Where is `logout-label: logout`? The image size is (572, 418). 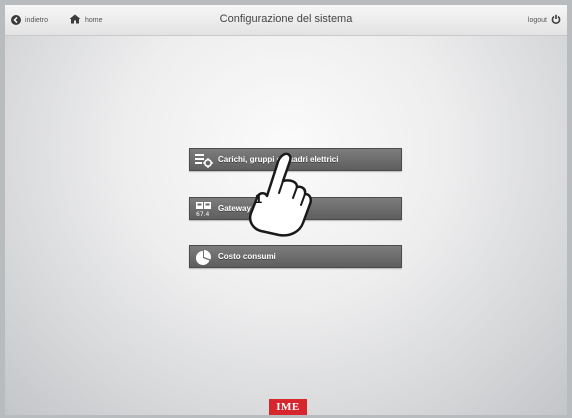
logout-label: logout is located at coordinates (537, 20).